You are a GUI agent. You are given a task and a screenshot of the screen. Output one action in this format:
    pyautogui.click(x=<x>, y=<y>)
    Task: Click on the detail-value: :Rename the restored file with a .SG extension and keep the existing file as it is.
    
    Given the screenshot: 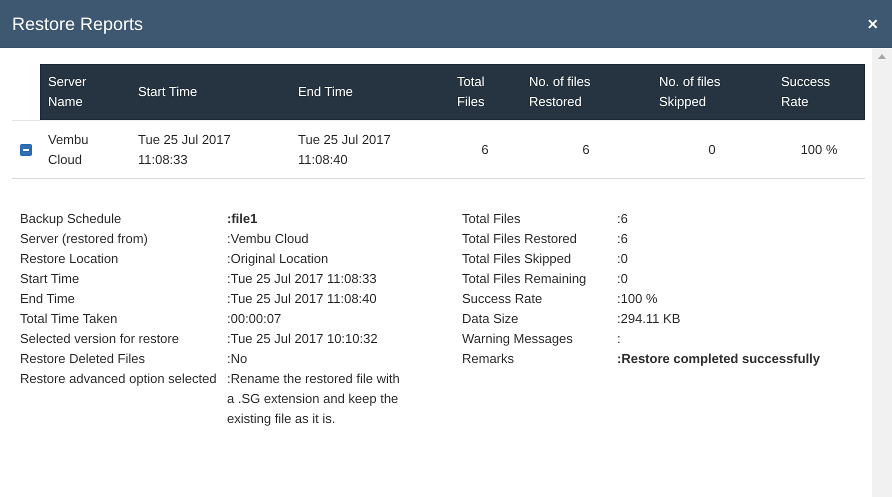 What is the action you would take?
    pyautogui.click(x=314, y=399)
    